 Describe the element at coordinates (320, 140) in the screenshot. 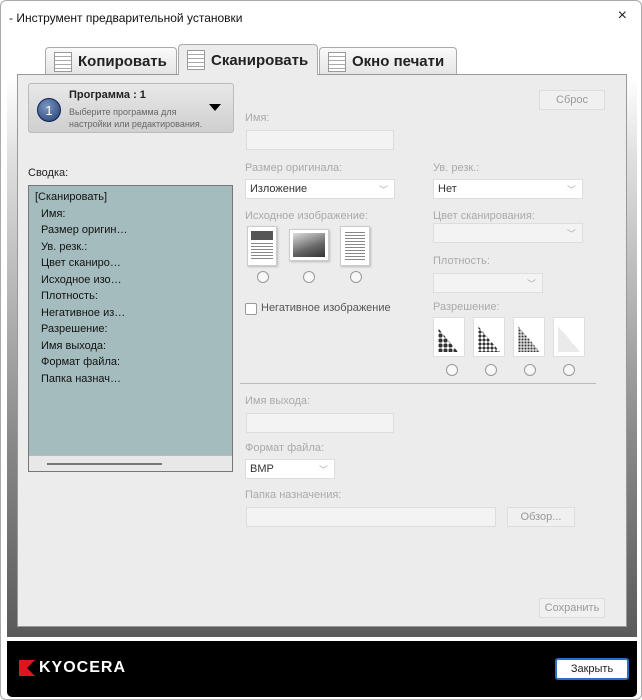

I see `name-input` at that location.